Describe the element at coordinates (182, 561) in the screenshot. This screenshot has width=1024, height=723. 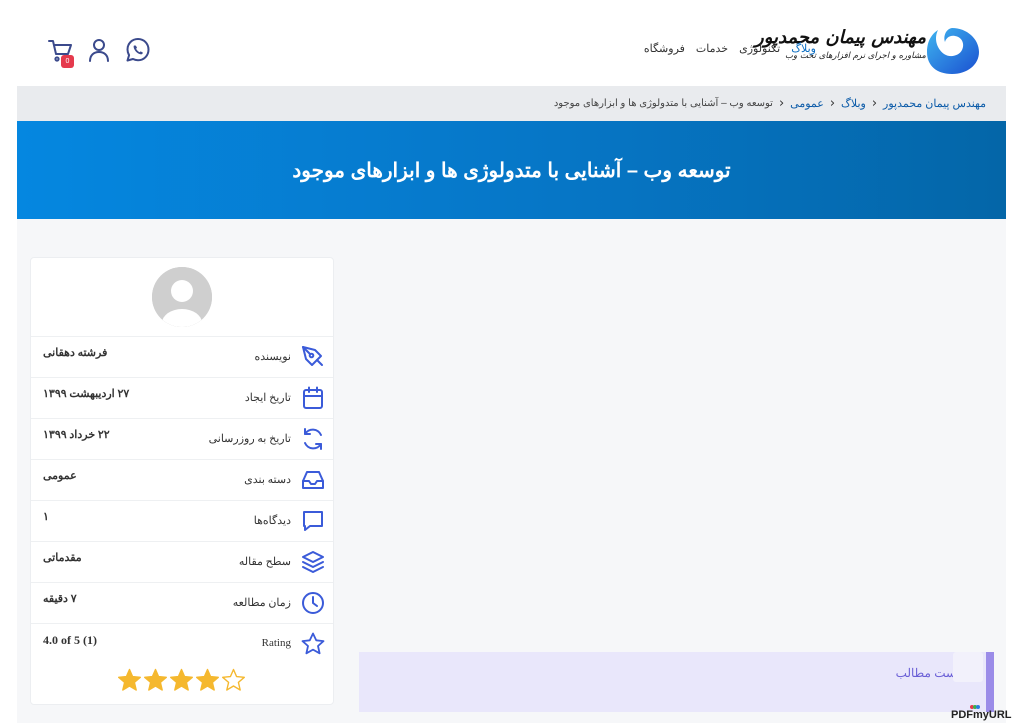
I see `info-row-level: سطح مقاله مقدماتی` at that location.